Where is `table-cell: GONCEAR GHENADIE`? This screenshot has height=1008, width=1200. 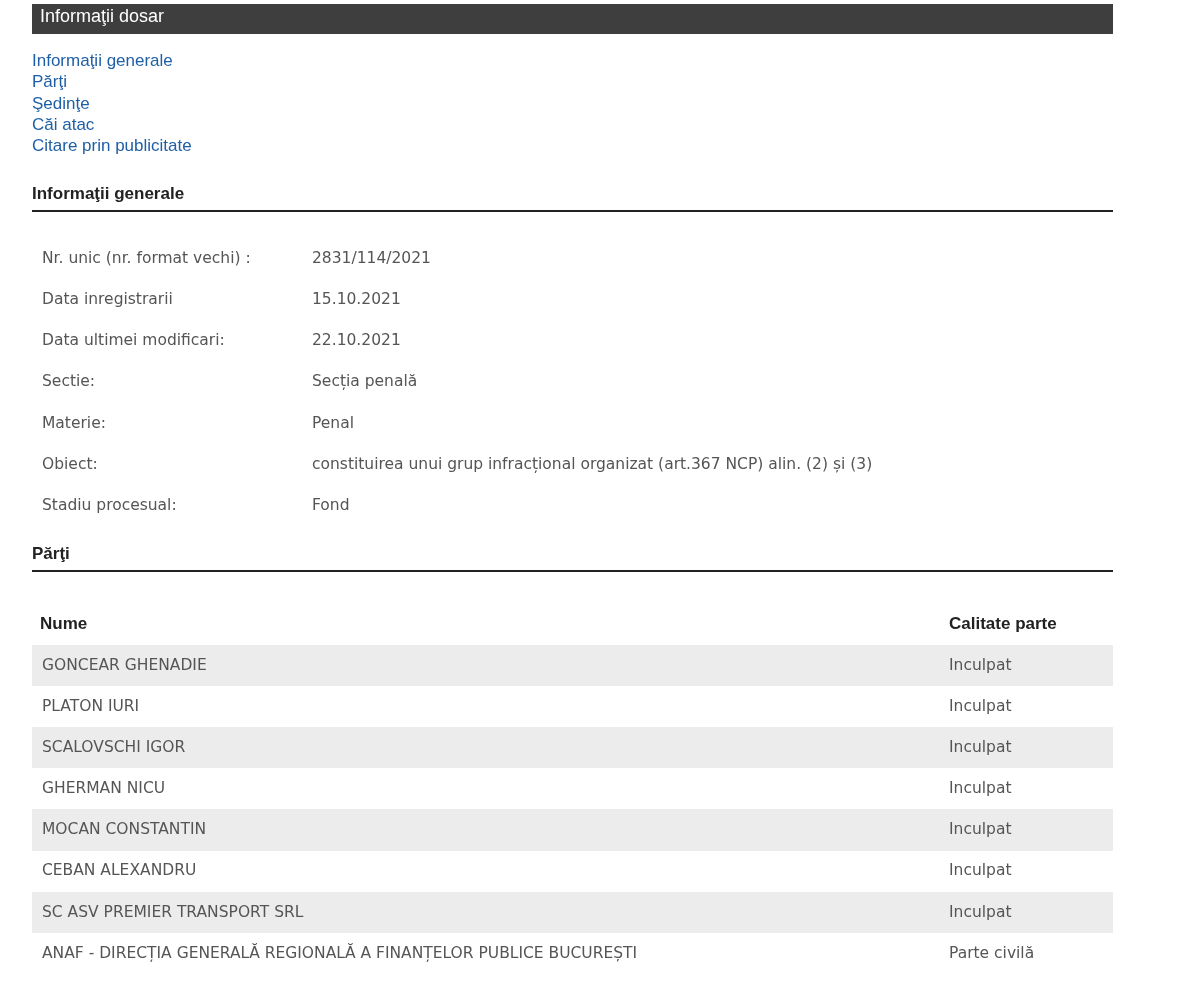
table-cell: GONCEAR GHENADIE is located at coordinates (483, 665).